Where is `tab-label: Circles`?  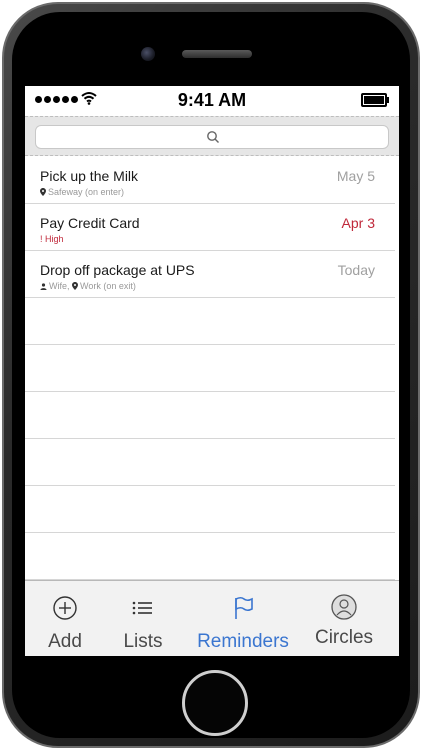 tab-label: Circles is located at coordinates (344, 637).